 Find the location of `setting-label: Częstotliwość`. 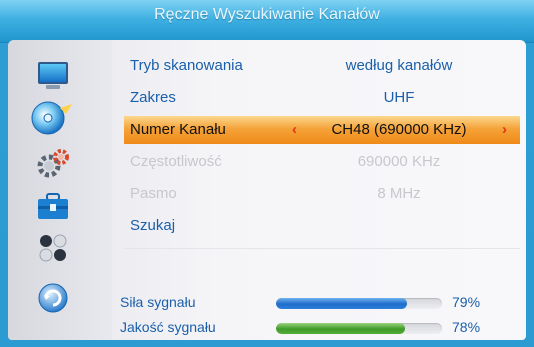

setting-label: Częstotliwość is located at coordinates (176, 161).